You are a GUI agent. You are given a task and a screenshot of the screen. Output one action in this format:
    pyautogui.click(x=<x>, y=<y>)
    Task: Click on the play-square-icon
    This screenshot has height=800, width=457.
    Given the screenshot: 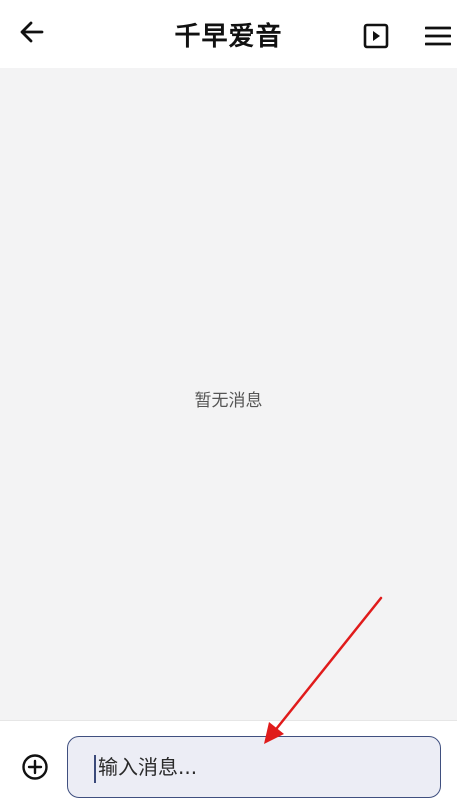 What is the action you would take?
    pyautogui.click(x=376, y=36)
    